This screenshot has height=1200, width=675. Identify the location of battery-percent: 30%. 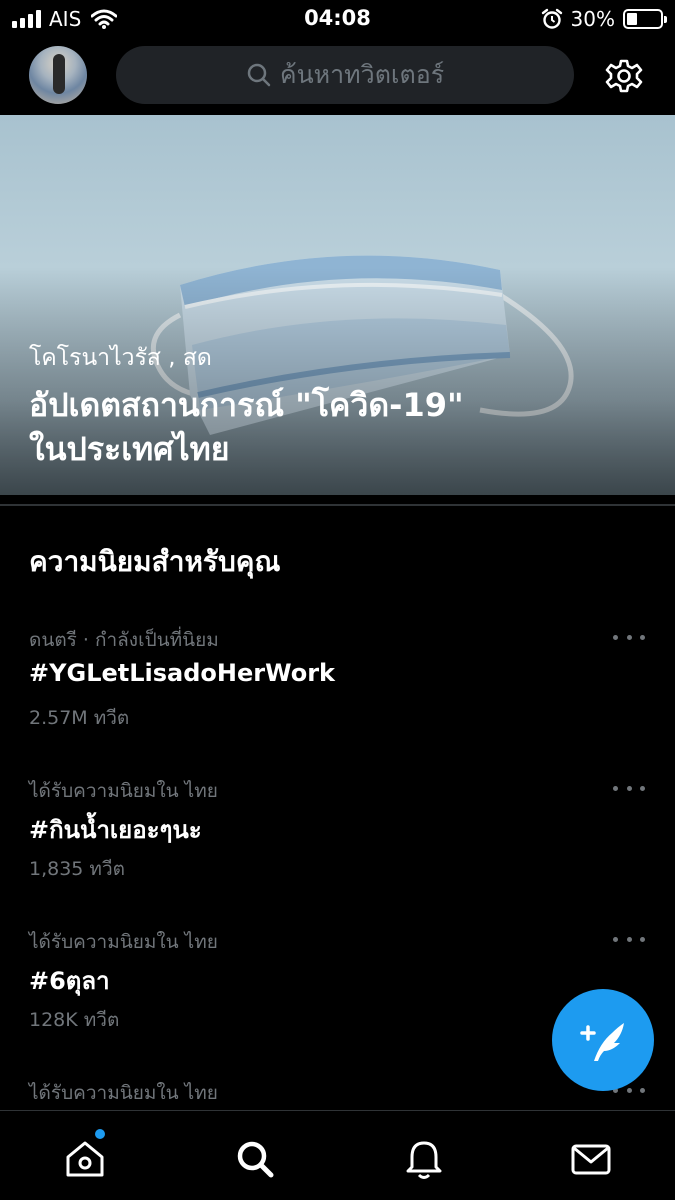
(592, 19).